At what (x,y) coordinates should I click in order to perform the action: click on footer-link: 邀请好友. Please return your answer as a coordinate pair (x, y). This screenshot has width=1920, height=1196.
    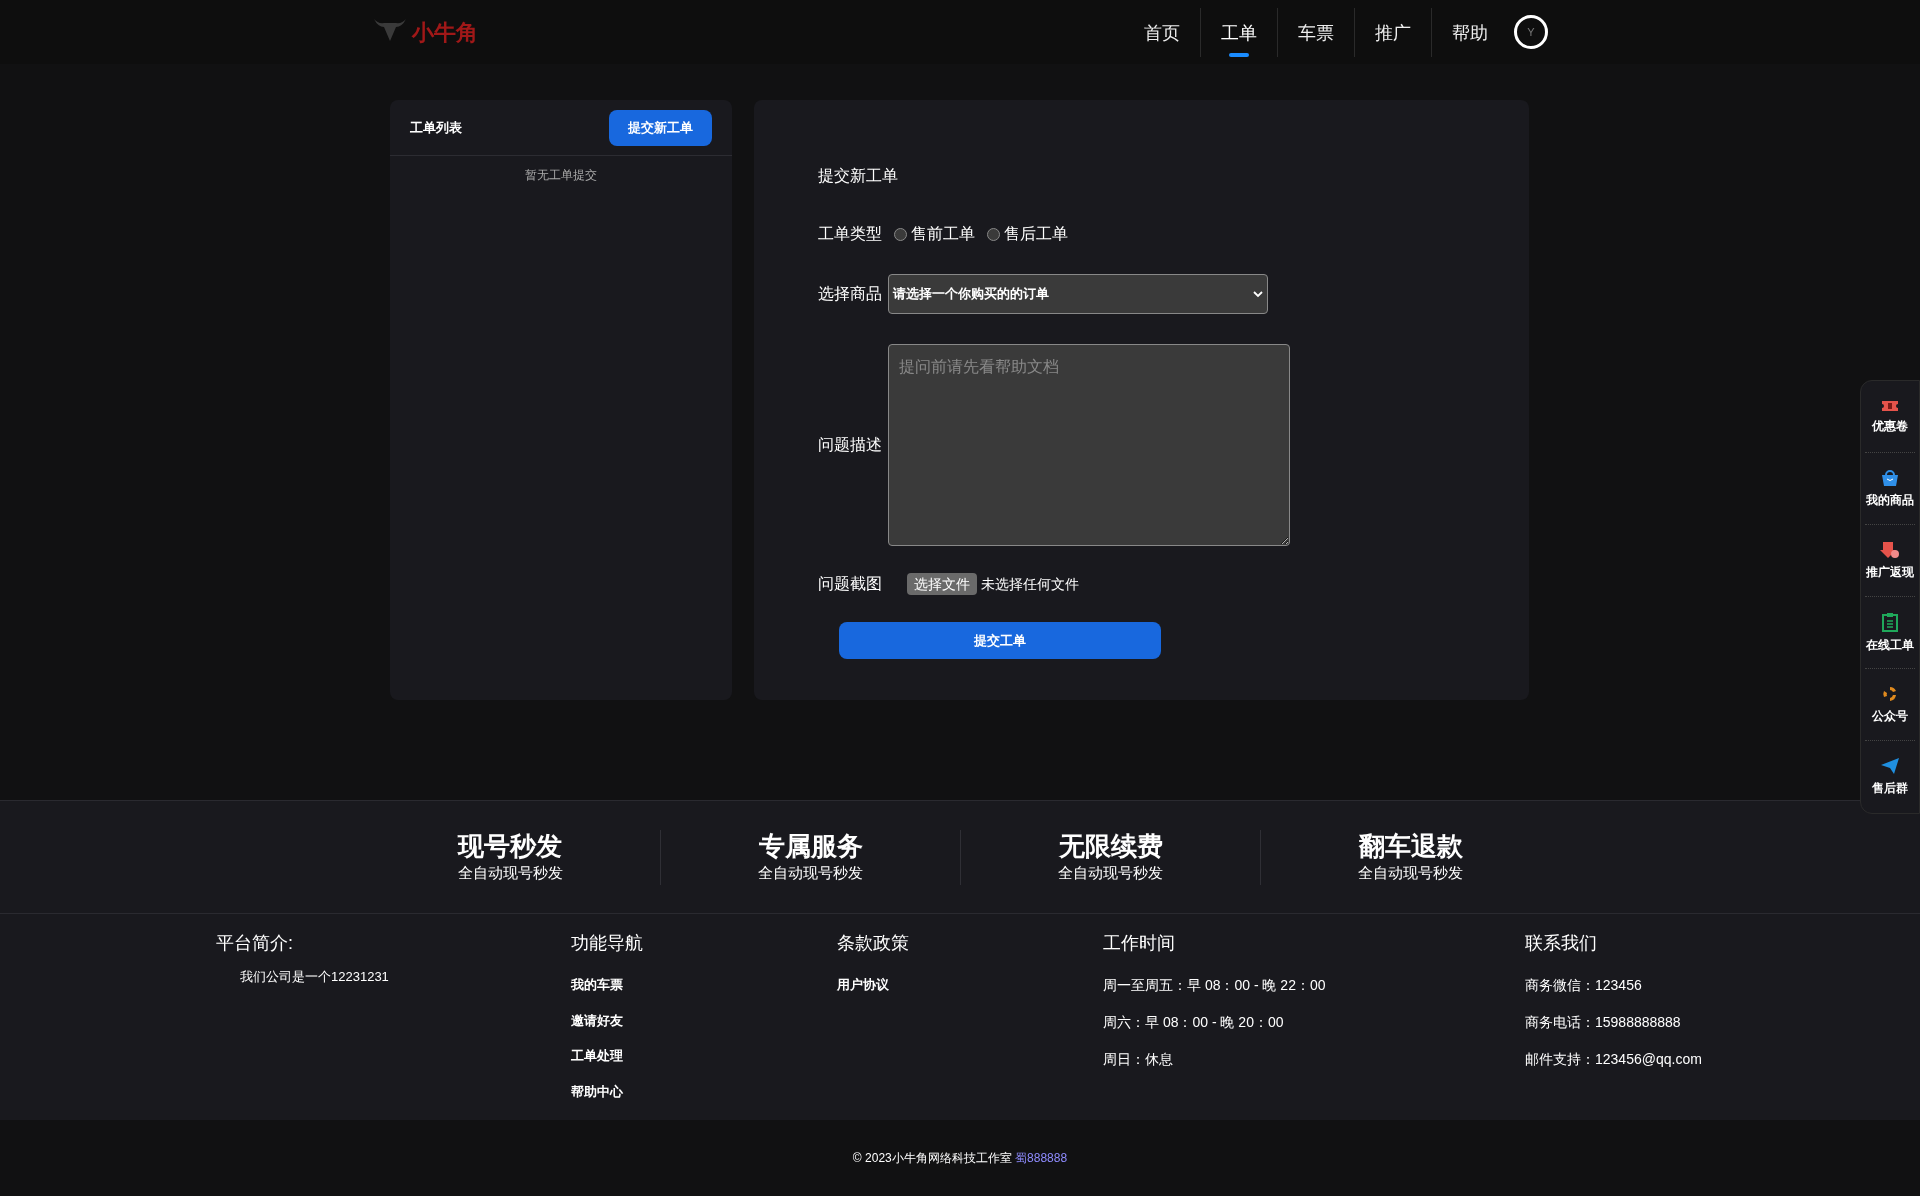
    Looking at the image, I should click on (704, 1020).